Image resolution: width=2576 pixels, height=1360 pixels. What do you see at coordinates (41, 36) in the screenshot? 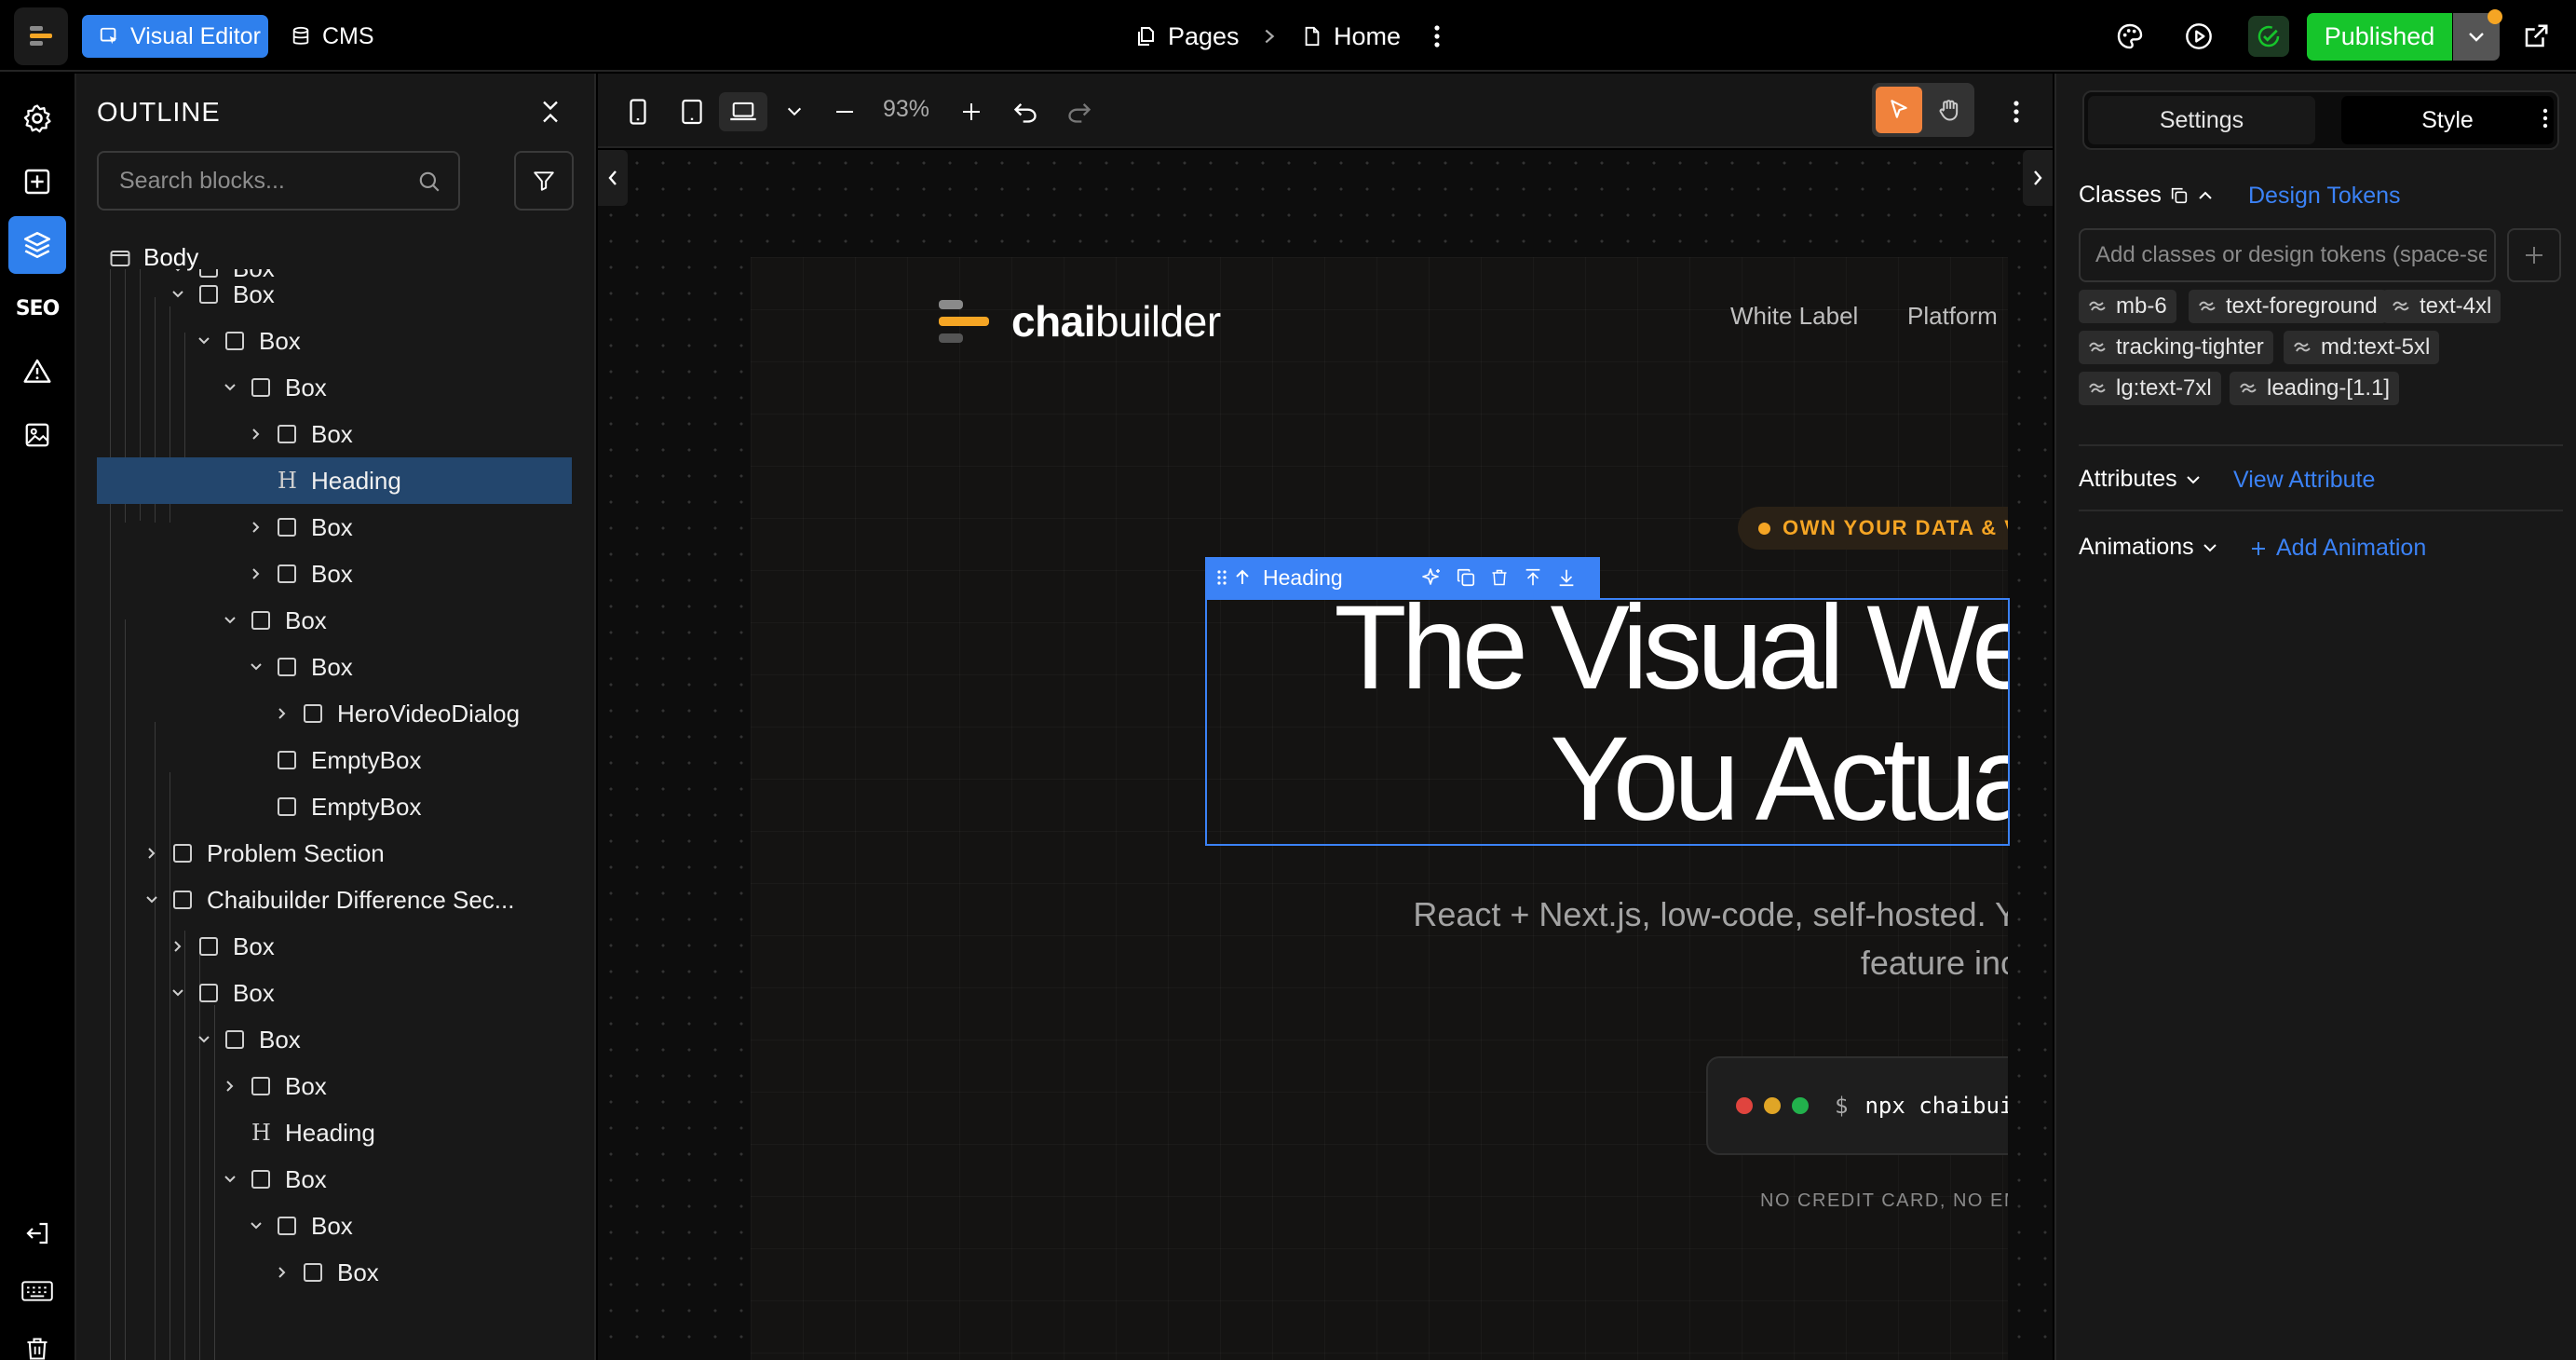
I see `app-logo` at bounding box center [41, 36].